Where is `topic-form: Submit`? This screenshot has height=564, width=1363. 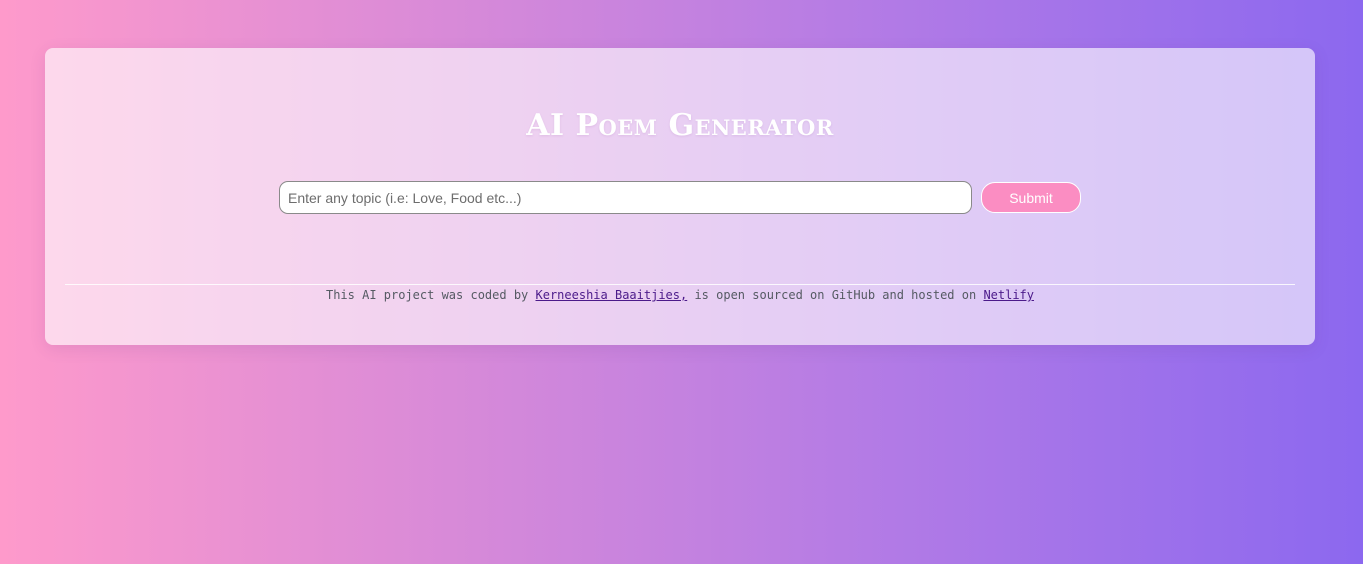 topic-form: Submit is located at coordinates (680, 197).